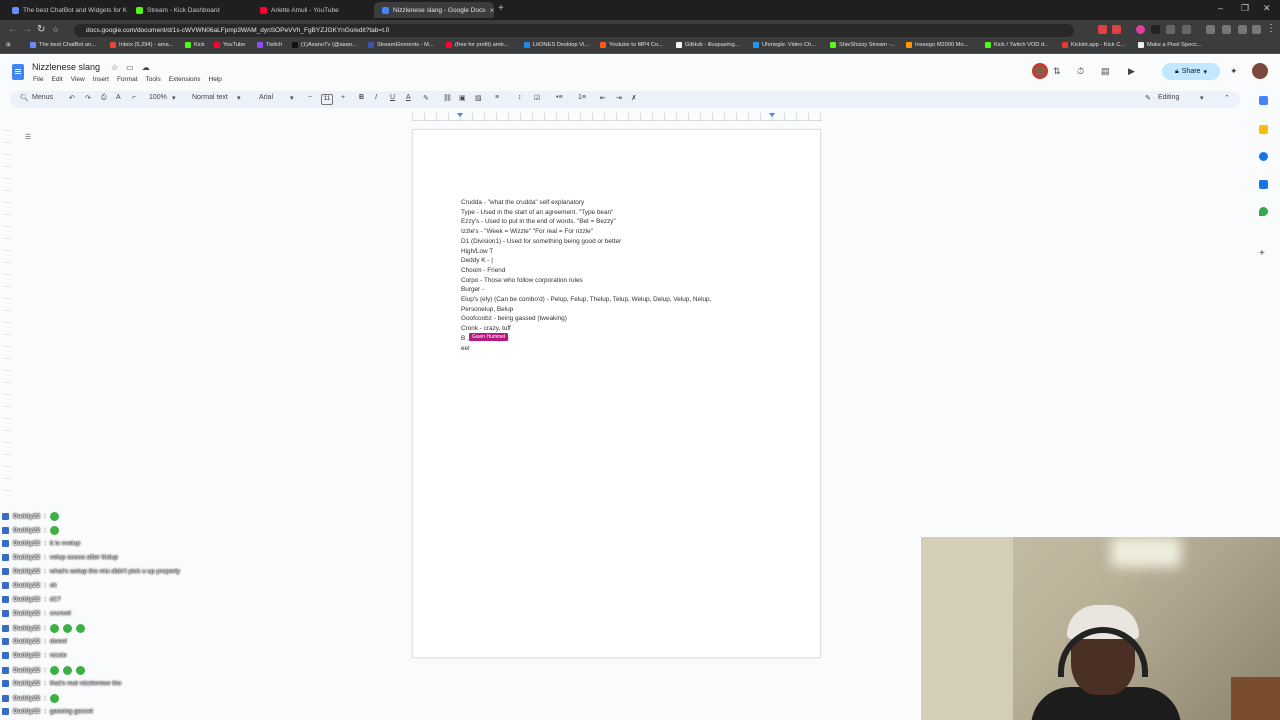  What do you see at coordinates (27, 29) in the screenshot?
I see `forward-icon: →` at bounding box center [27, 29].